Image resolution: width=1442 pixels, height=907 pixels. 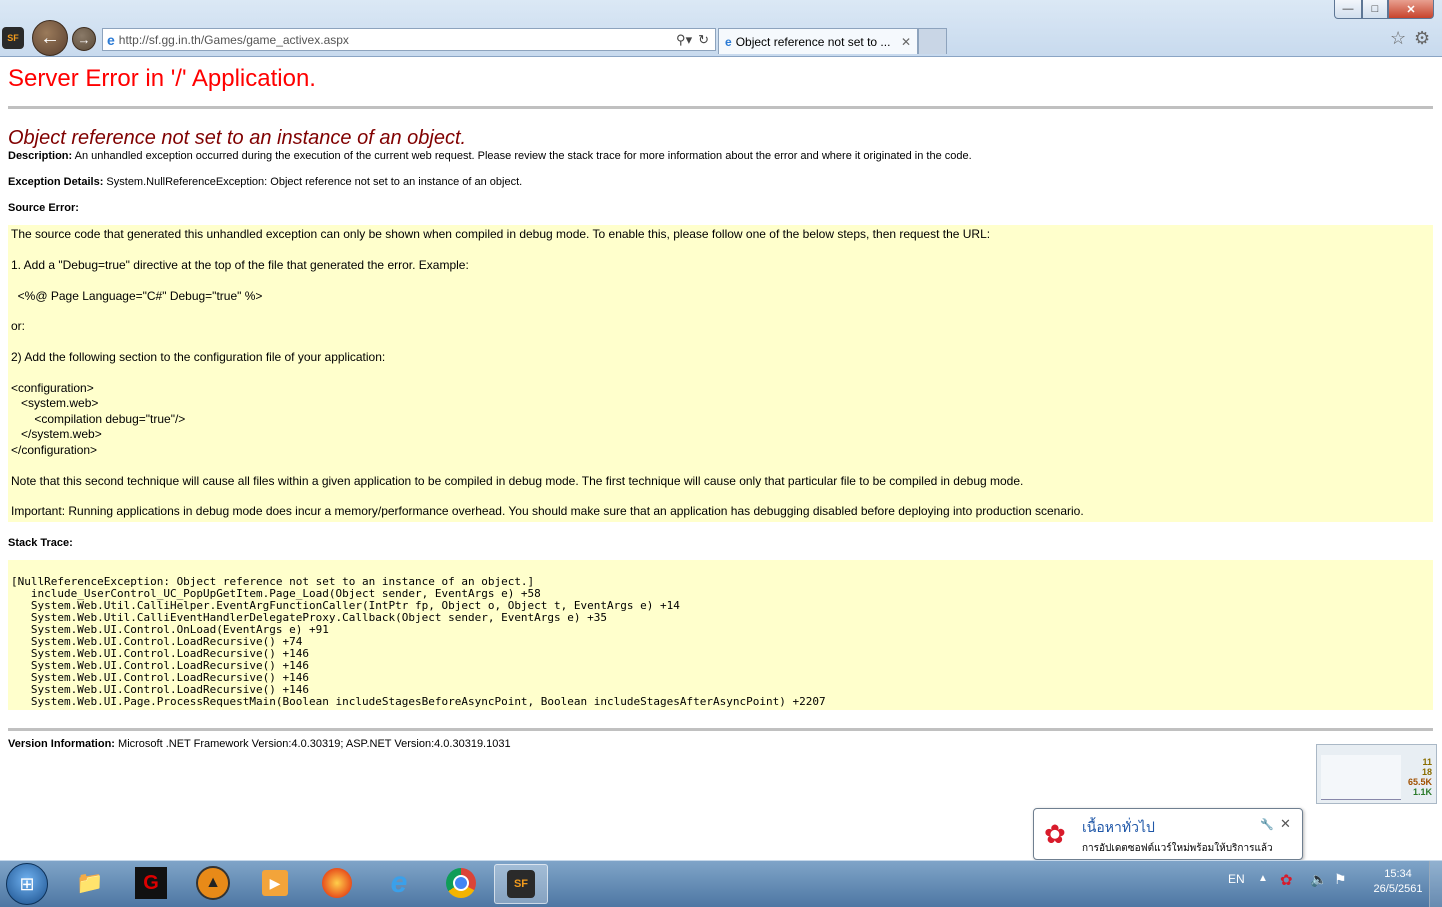 What do you see at coordinates (1361, 777) in the screenshot?
I see `monitor-graph` at bounding box center [1361, 777].